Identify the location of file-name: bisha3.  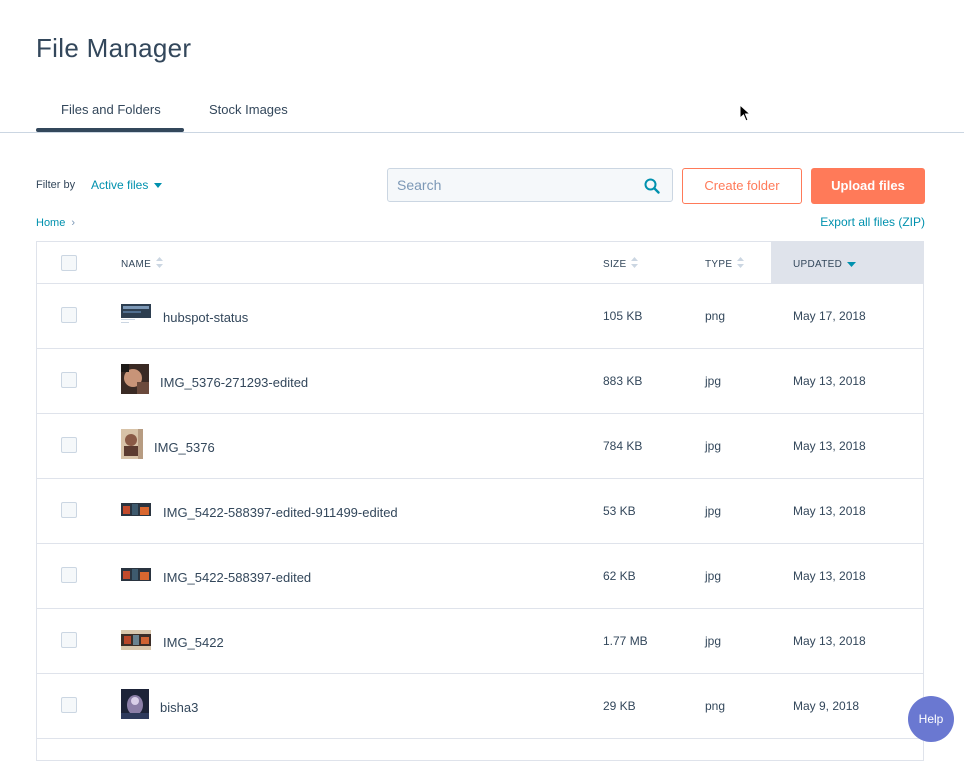
(179, 707).